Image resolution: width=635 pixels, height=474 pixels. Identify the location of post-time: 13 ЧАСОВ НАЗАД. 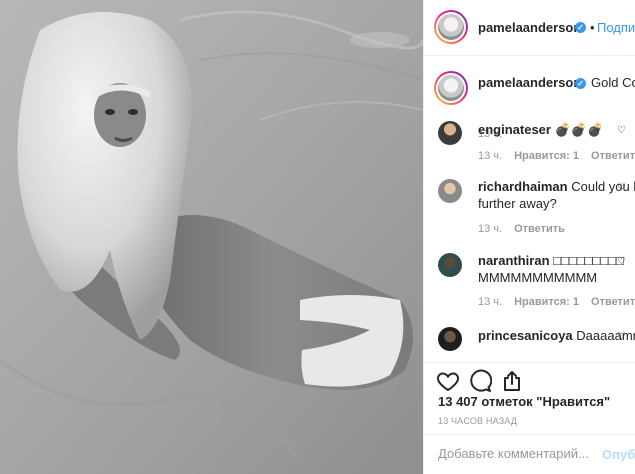
(477, 421).